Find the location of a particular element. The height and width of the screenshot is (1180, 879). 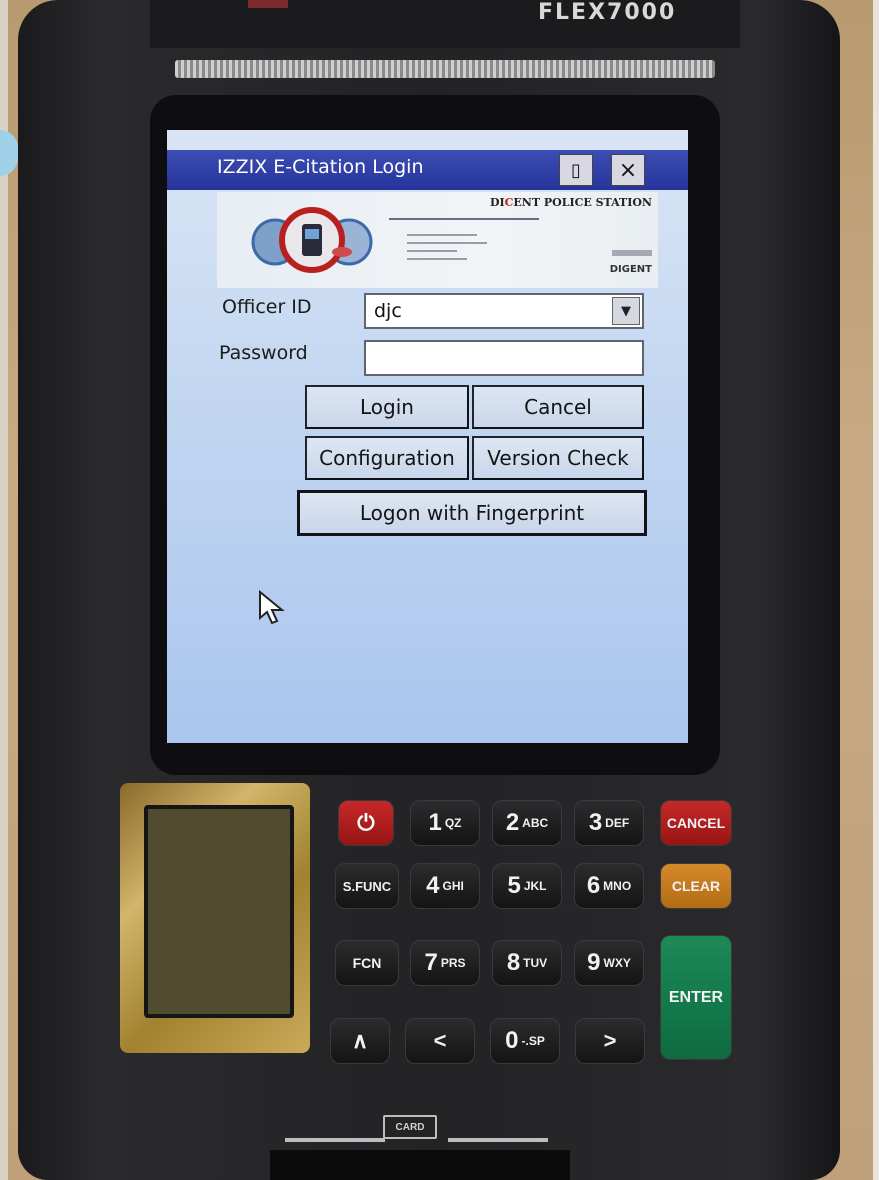

up-arrow-key: ∧ is located at coordinates (360, 1041).